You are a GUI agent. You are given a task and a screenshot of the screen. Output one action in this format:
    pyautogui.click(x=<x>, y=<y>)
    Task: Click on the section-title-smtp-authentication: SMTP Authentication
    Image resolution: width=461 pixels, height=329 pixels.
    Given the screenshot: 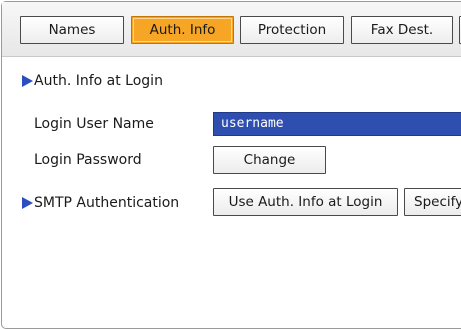 What is the action you would take?
    pyautogui.click(x=107, y=203)
    